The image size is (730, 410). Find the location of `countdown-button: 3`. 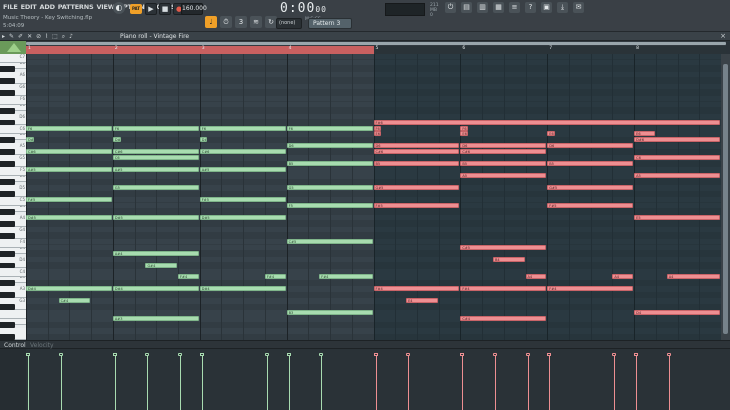

countdown-button: 3 is located at coordinates (241, 22).